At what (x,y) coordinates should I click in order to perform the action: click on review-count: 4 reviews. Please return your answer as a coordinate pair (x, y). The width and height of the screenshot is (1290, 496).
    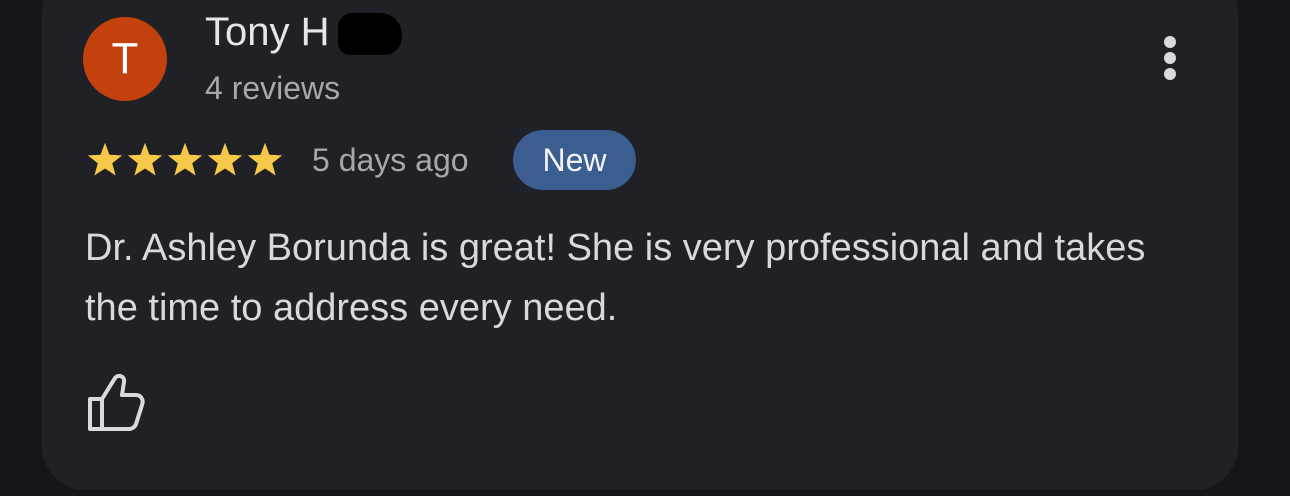
    Looking at the image, I should click on (272, 88).